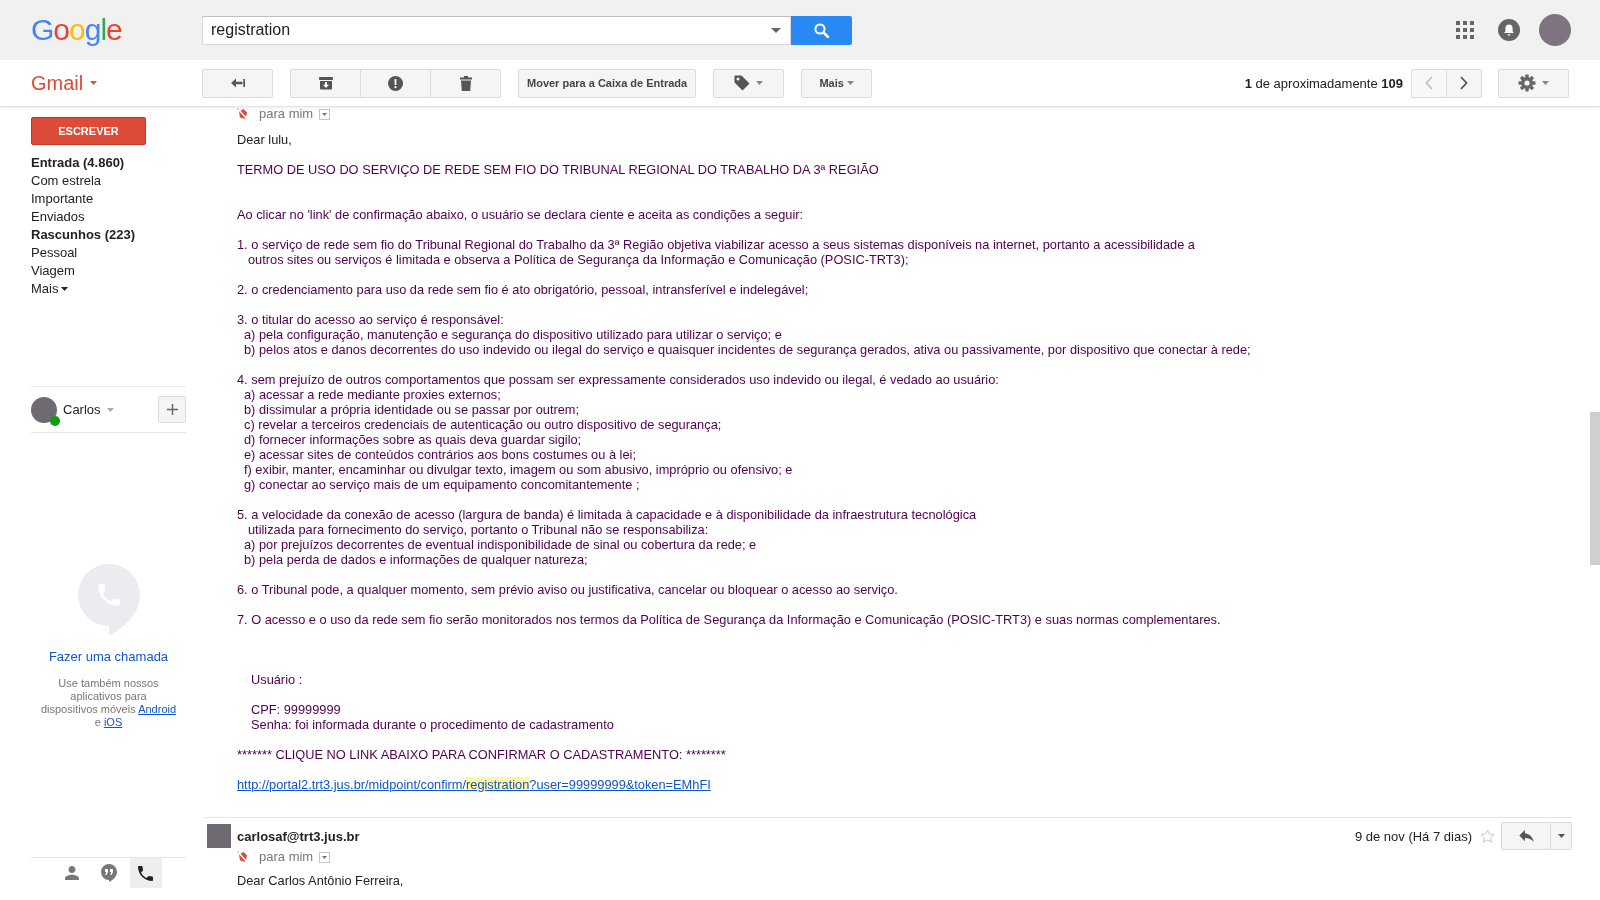 This screenshot has width=1600, height=900. I want to click on folder-link: Pessoal, so click(54, 253).